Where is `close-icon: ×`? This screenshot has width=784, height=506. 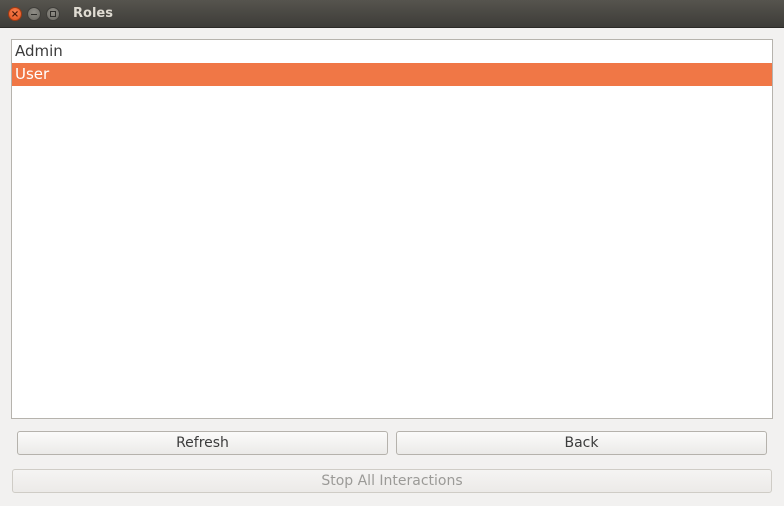
close-icon: × is located at coordinates (15, 14).